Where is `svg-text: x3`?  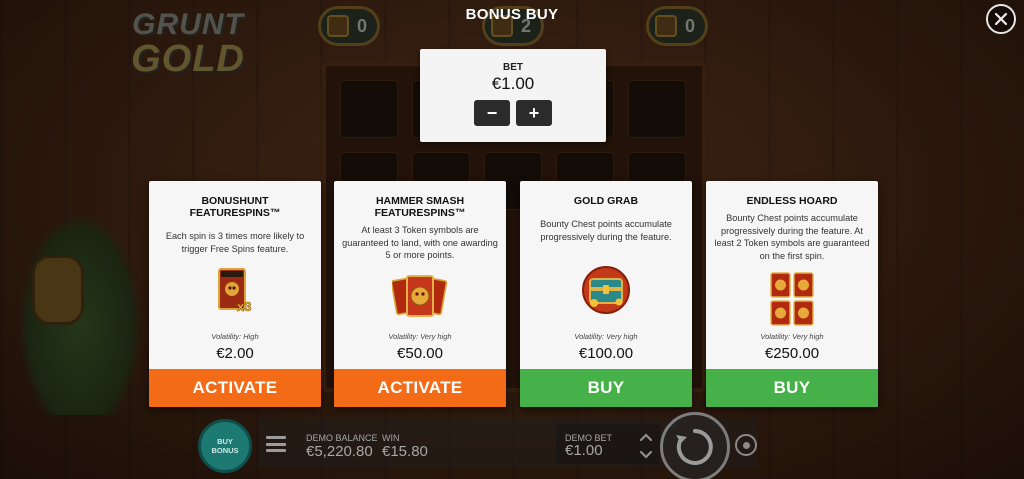 svg-text: x3 is located at coordinates (244, 306).